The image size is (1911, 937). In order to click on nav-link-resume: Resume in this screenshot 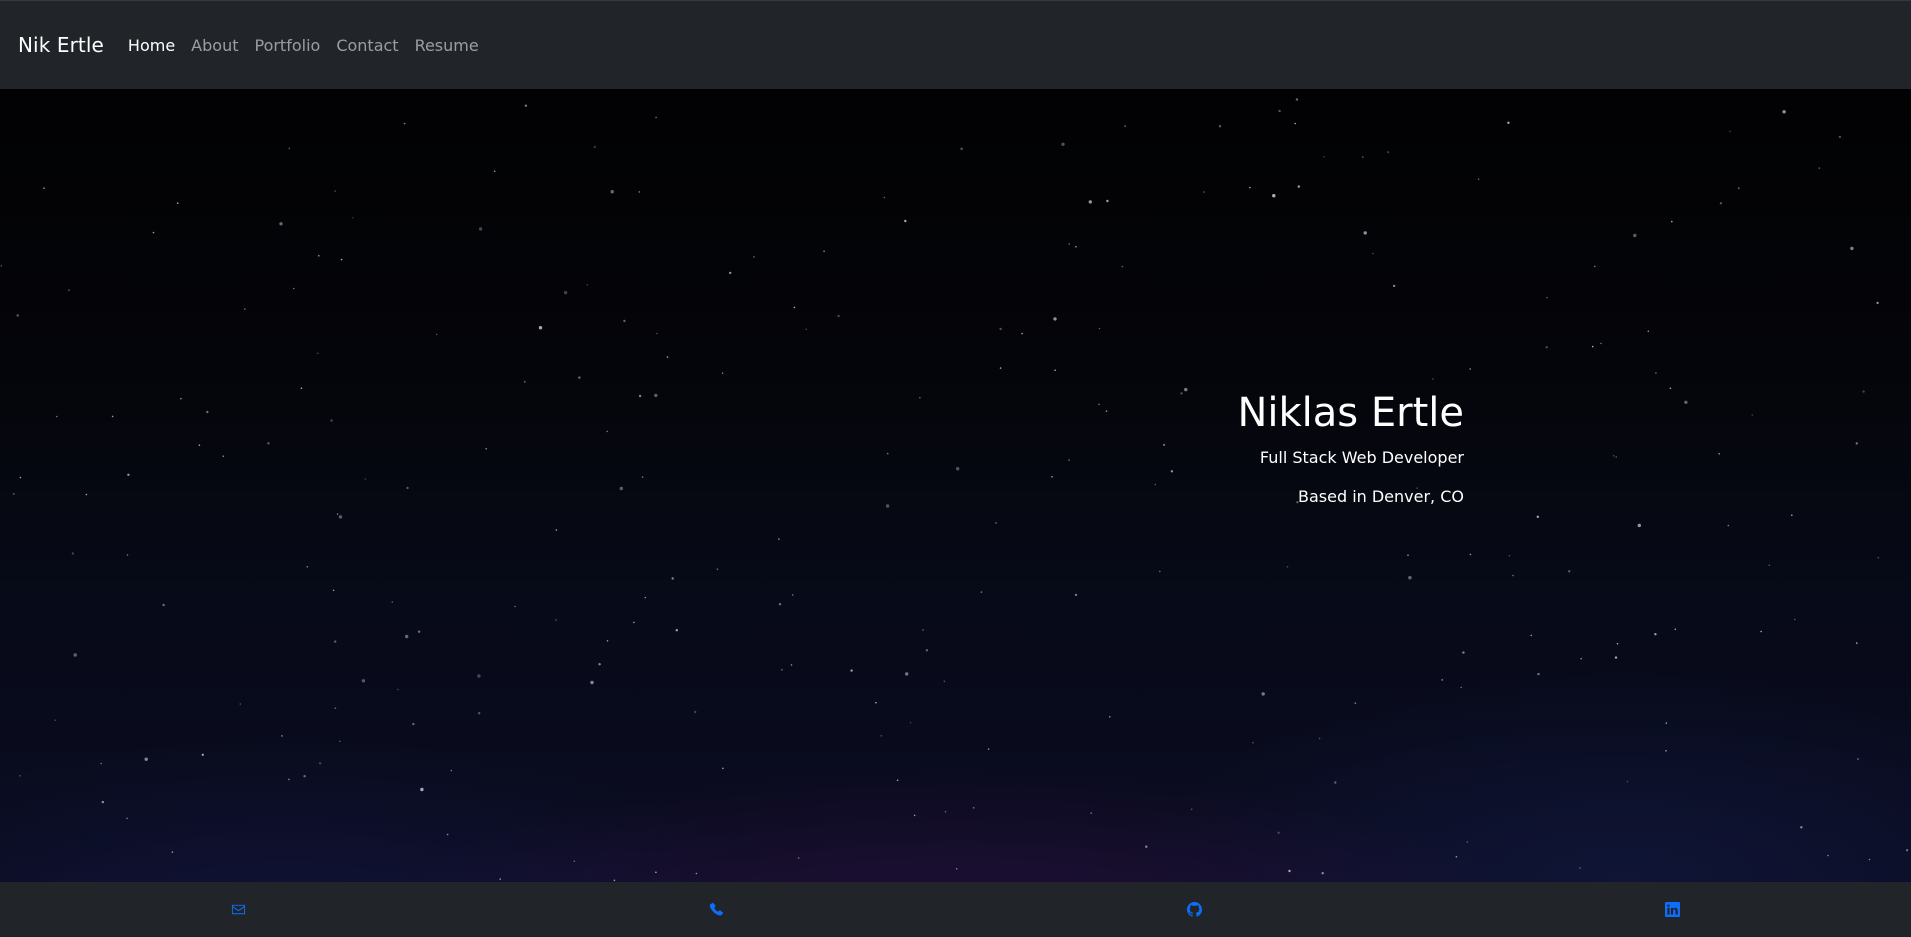, I will do `click(447, 45)`.